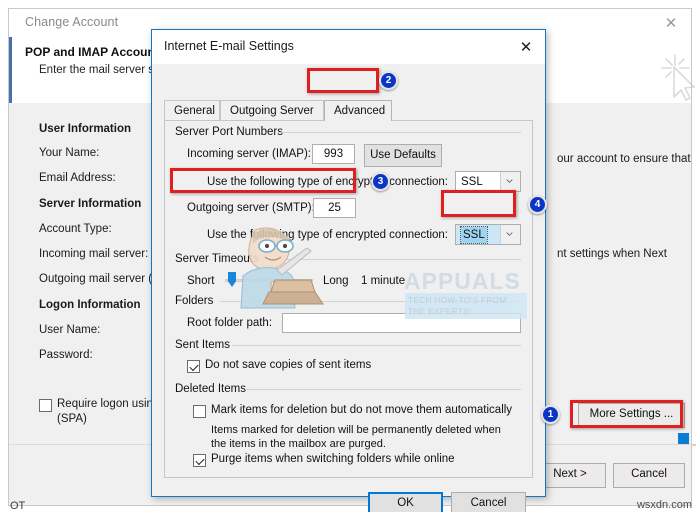 This screenshot has height=512, width=698. What do you see at coordinates (478, 203) in the screenshot?
I see `highlight-outgoing-encryption` at bounding box center [478, 203].